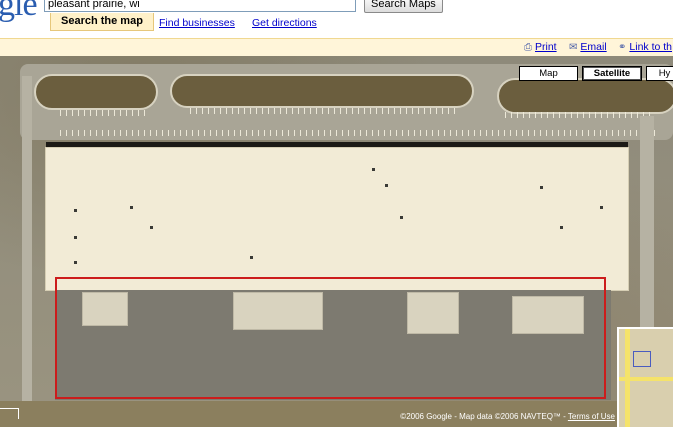  I want to click on envelope-icon: ✉, so click(573, 47).